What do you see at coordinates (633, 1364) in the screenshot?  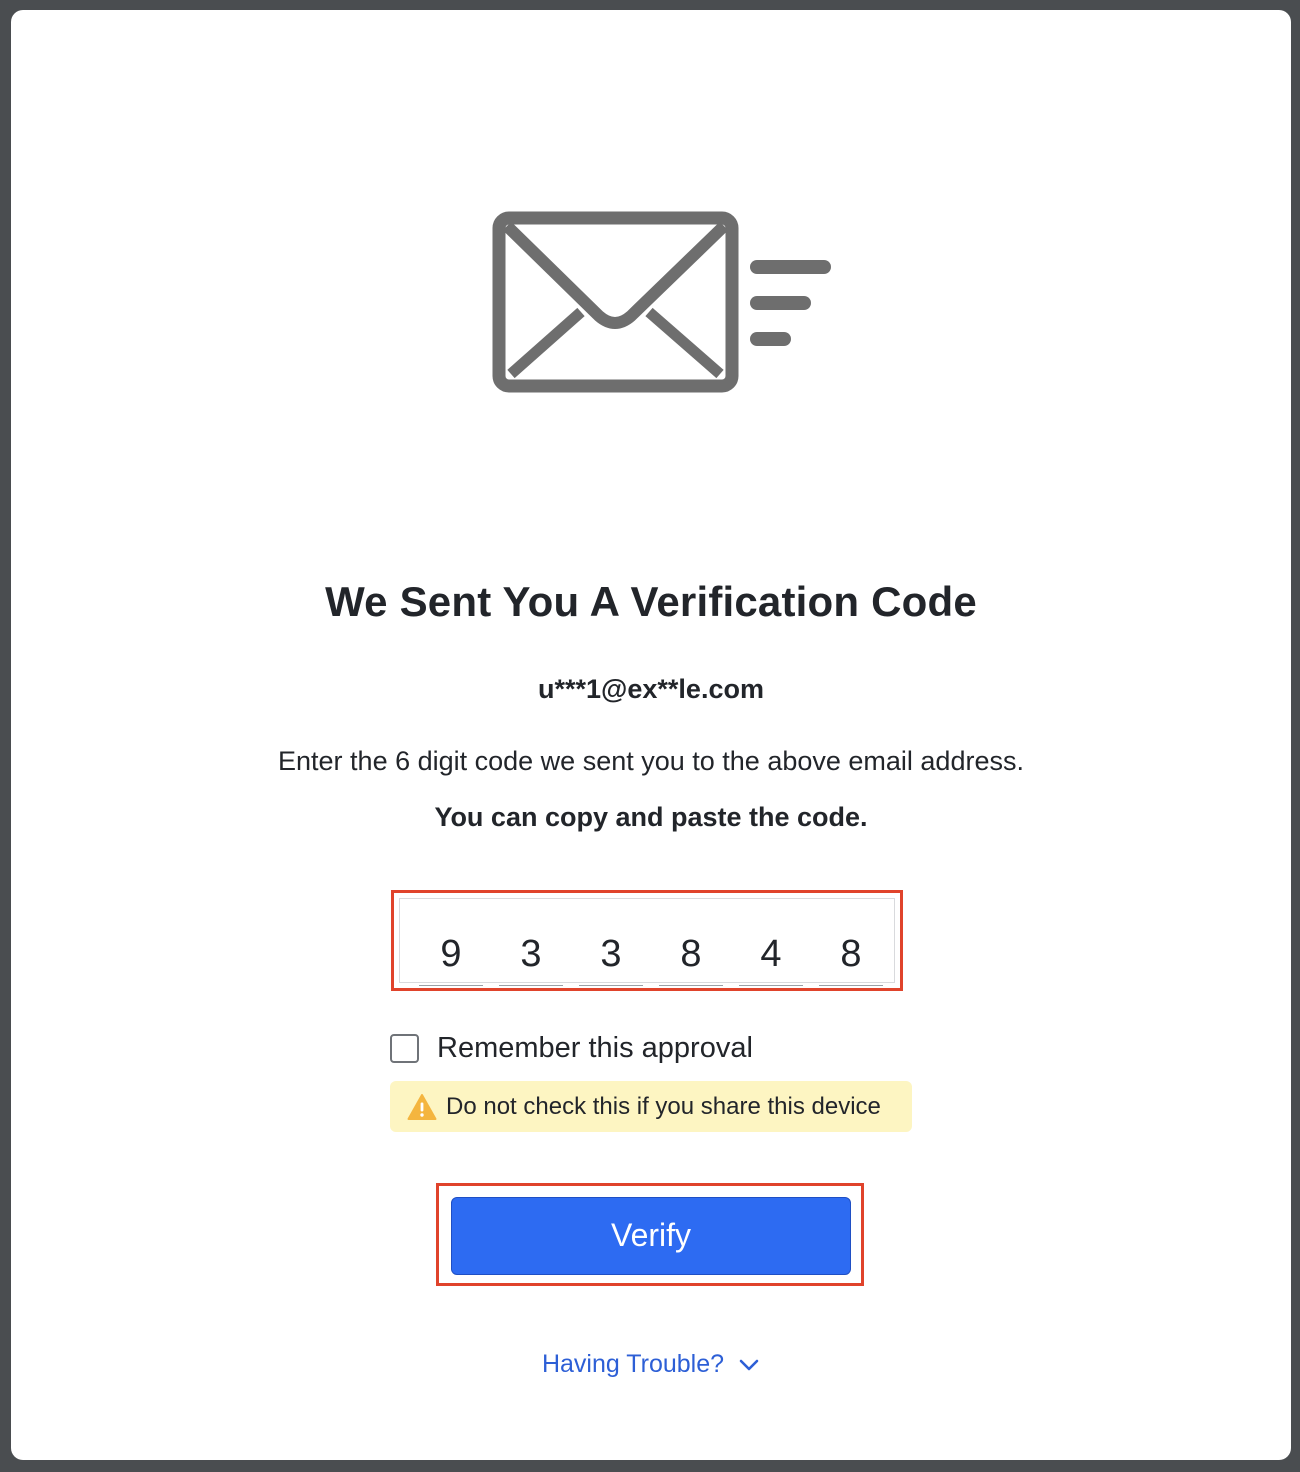 I see `having-trouble-label: Having Trouble?` at bounding box center [633, 1364].